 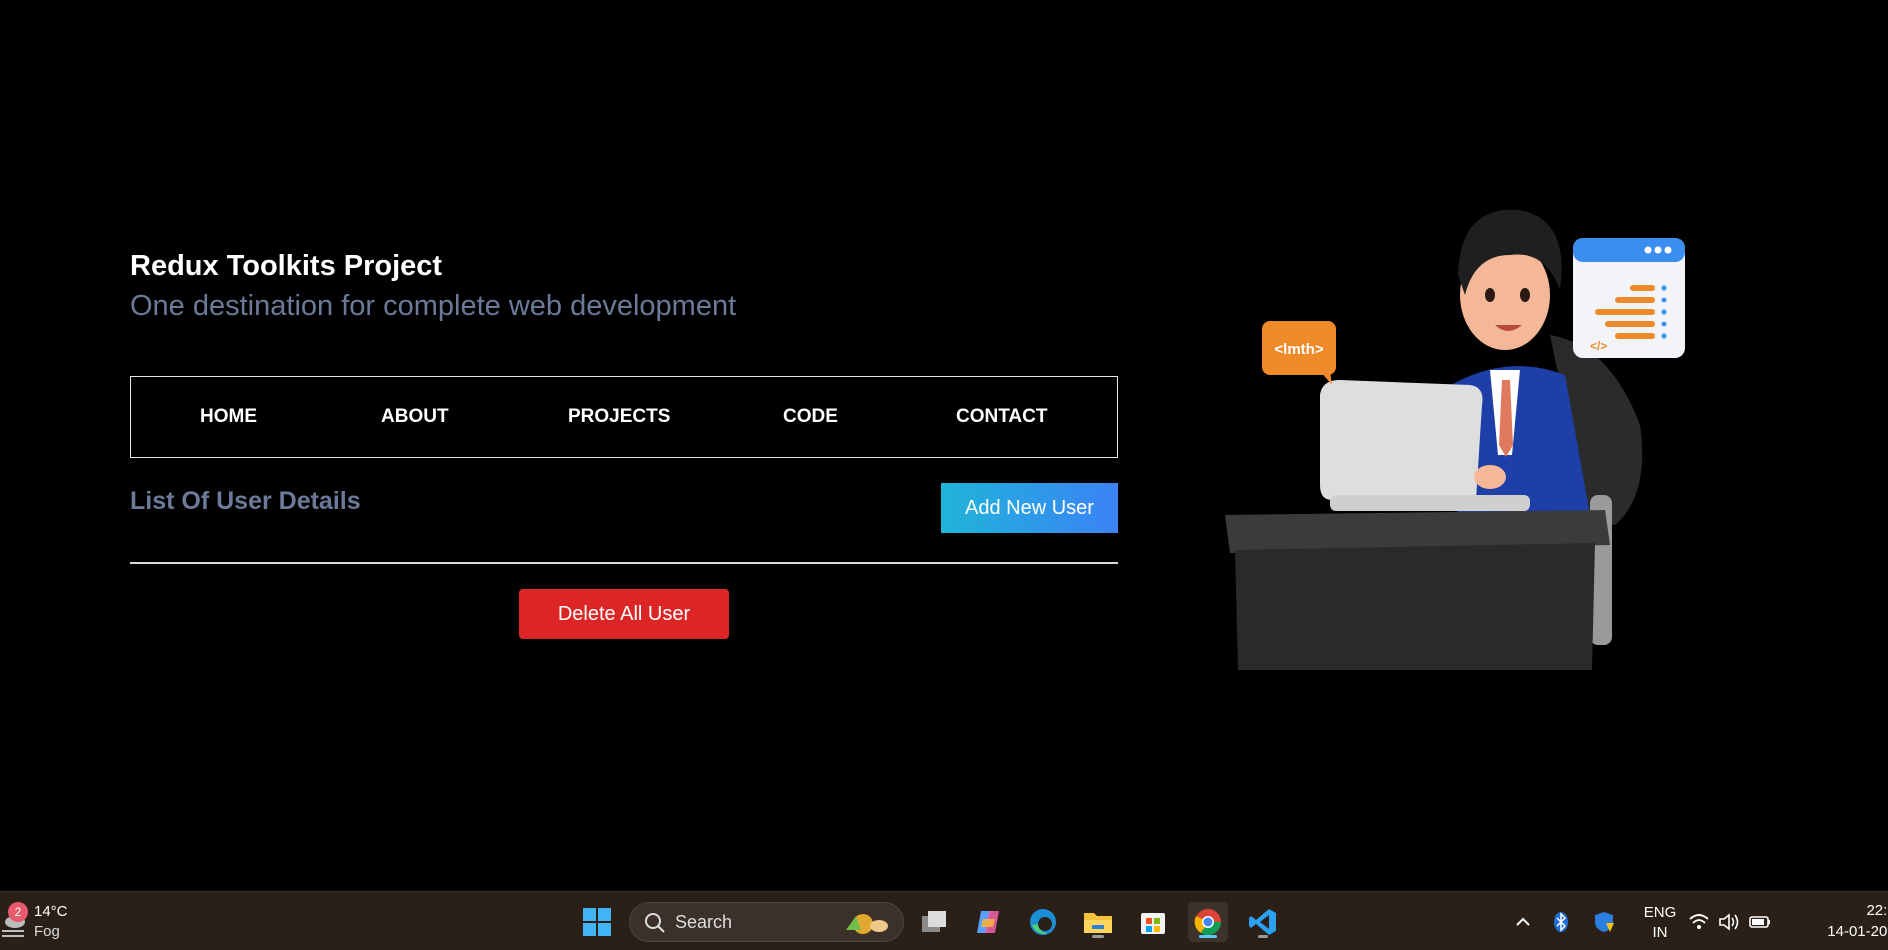 I want to click on store-button, so click(x=1153, y=922).